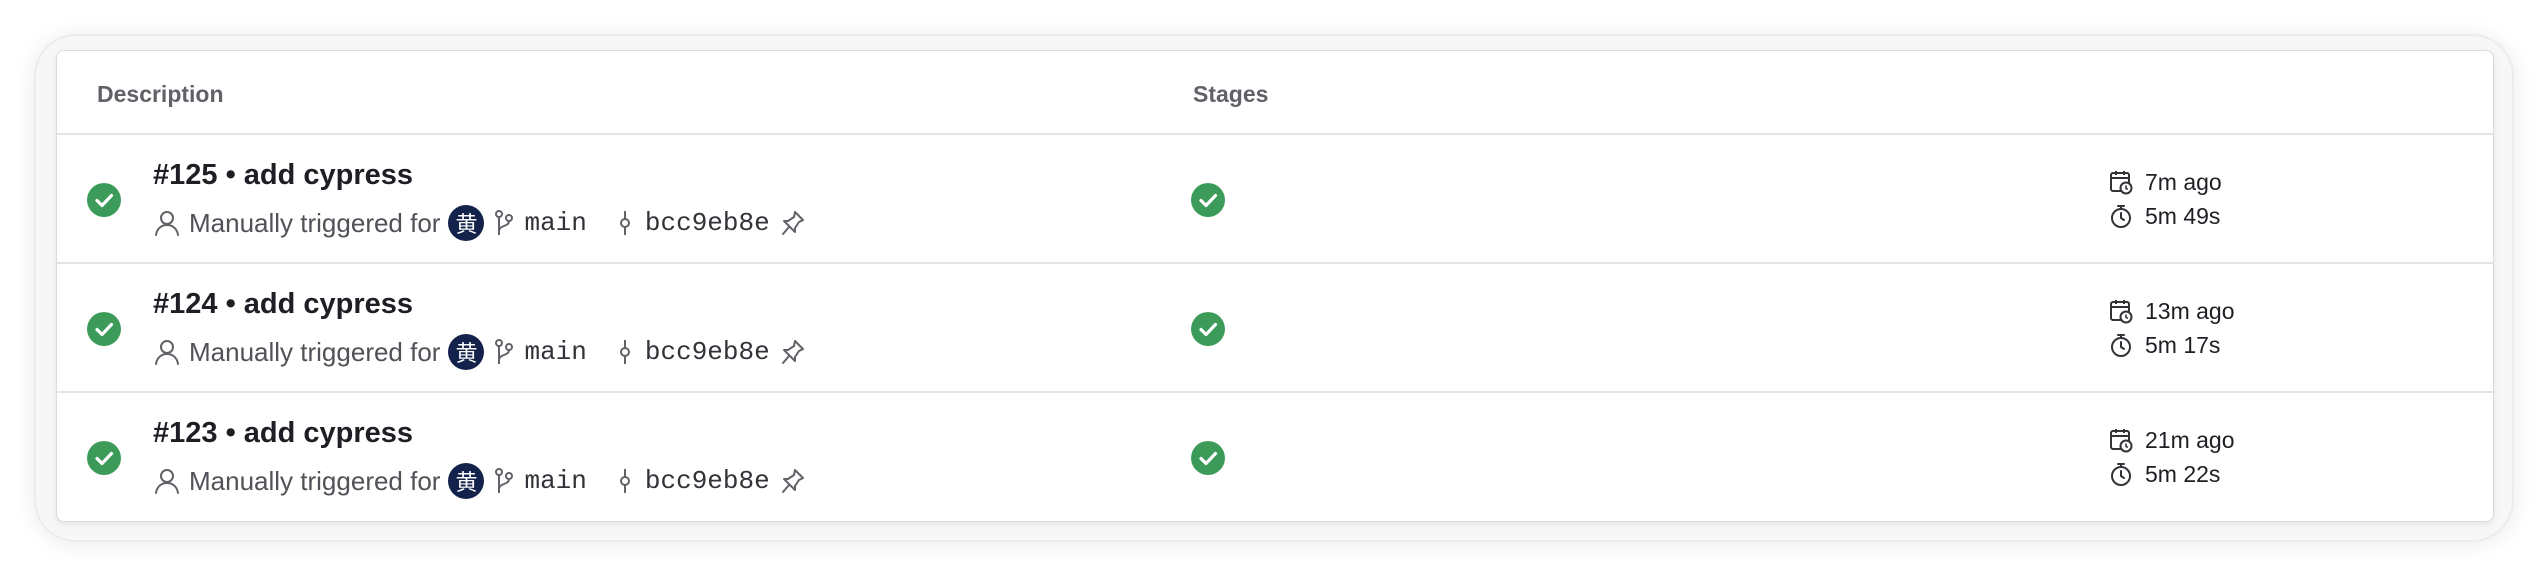  Describe the element at coordinates (2190, 310) in the screenshot. I see `created-time: 13m ago` at that location.